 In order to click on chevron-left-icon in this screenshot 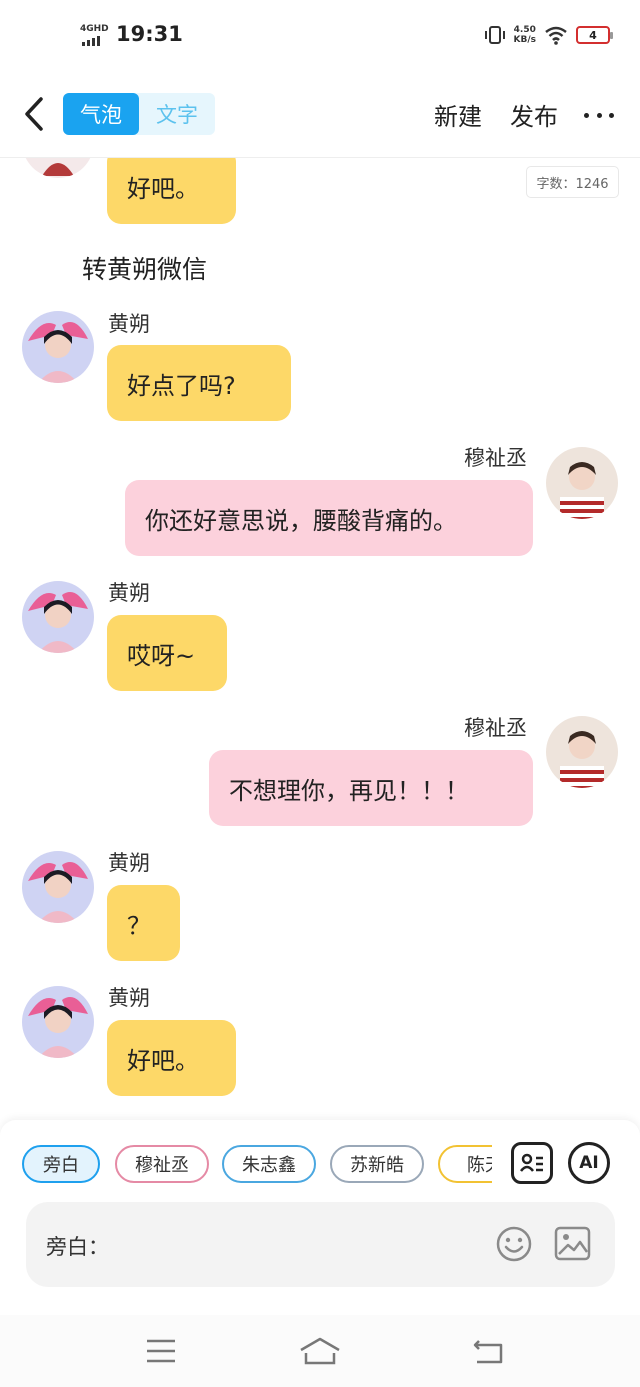, I will do `click(34, 114)`.